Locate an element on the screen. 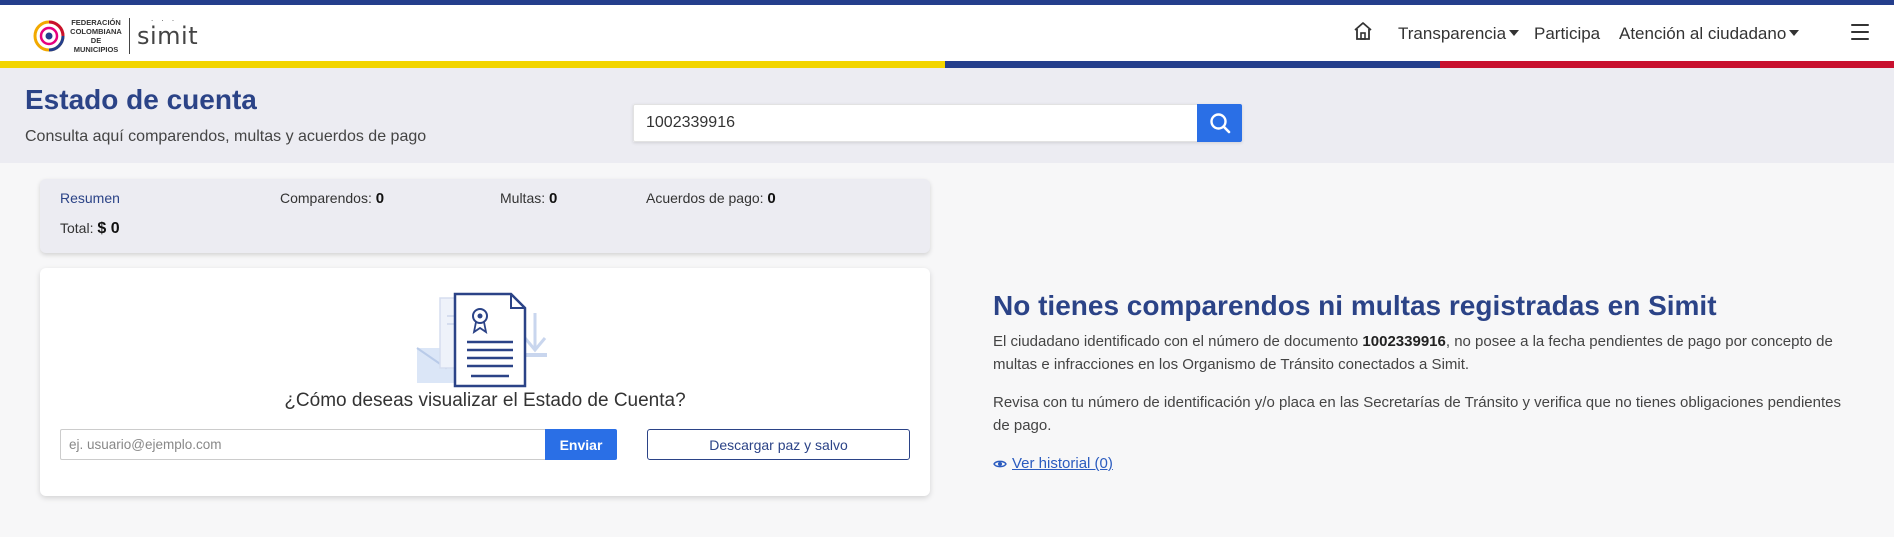 The height and width of the screenshot is (537, 1894). nav-atencion-ciudadano: Atención al ciudadano is located at coordinates (1709, 34).